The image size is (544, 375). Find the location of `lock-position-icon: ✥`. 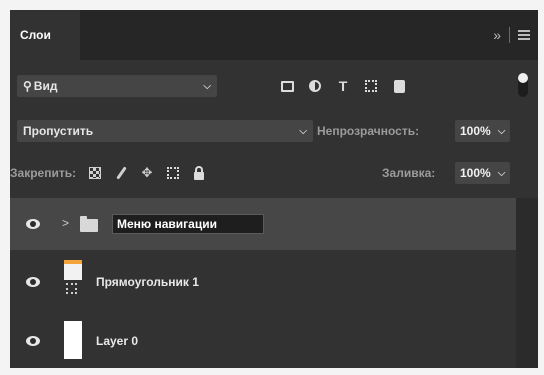

lock-position-icon: ✥ is located at coordinates (147, 172).